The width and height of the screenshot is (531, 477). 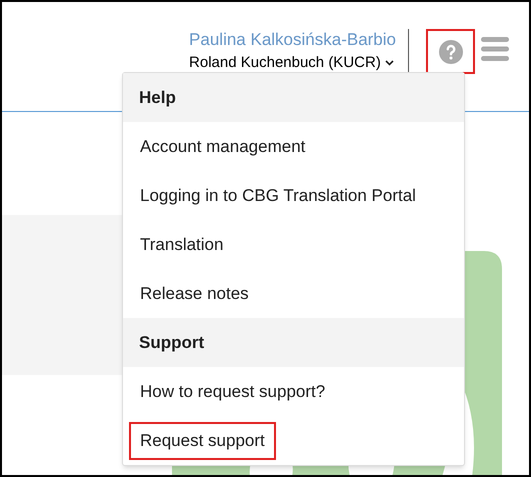 I want to click on help-icon, so click(x=450, y=52).